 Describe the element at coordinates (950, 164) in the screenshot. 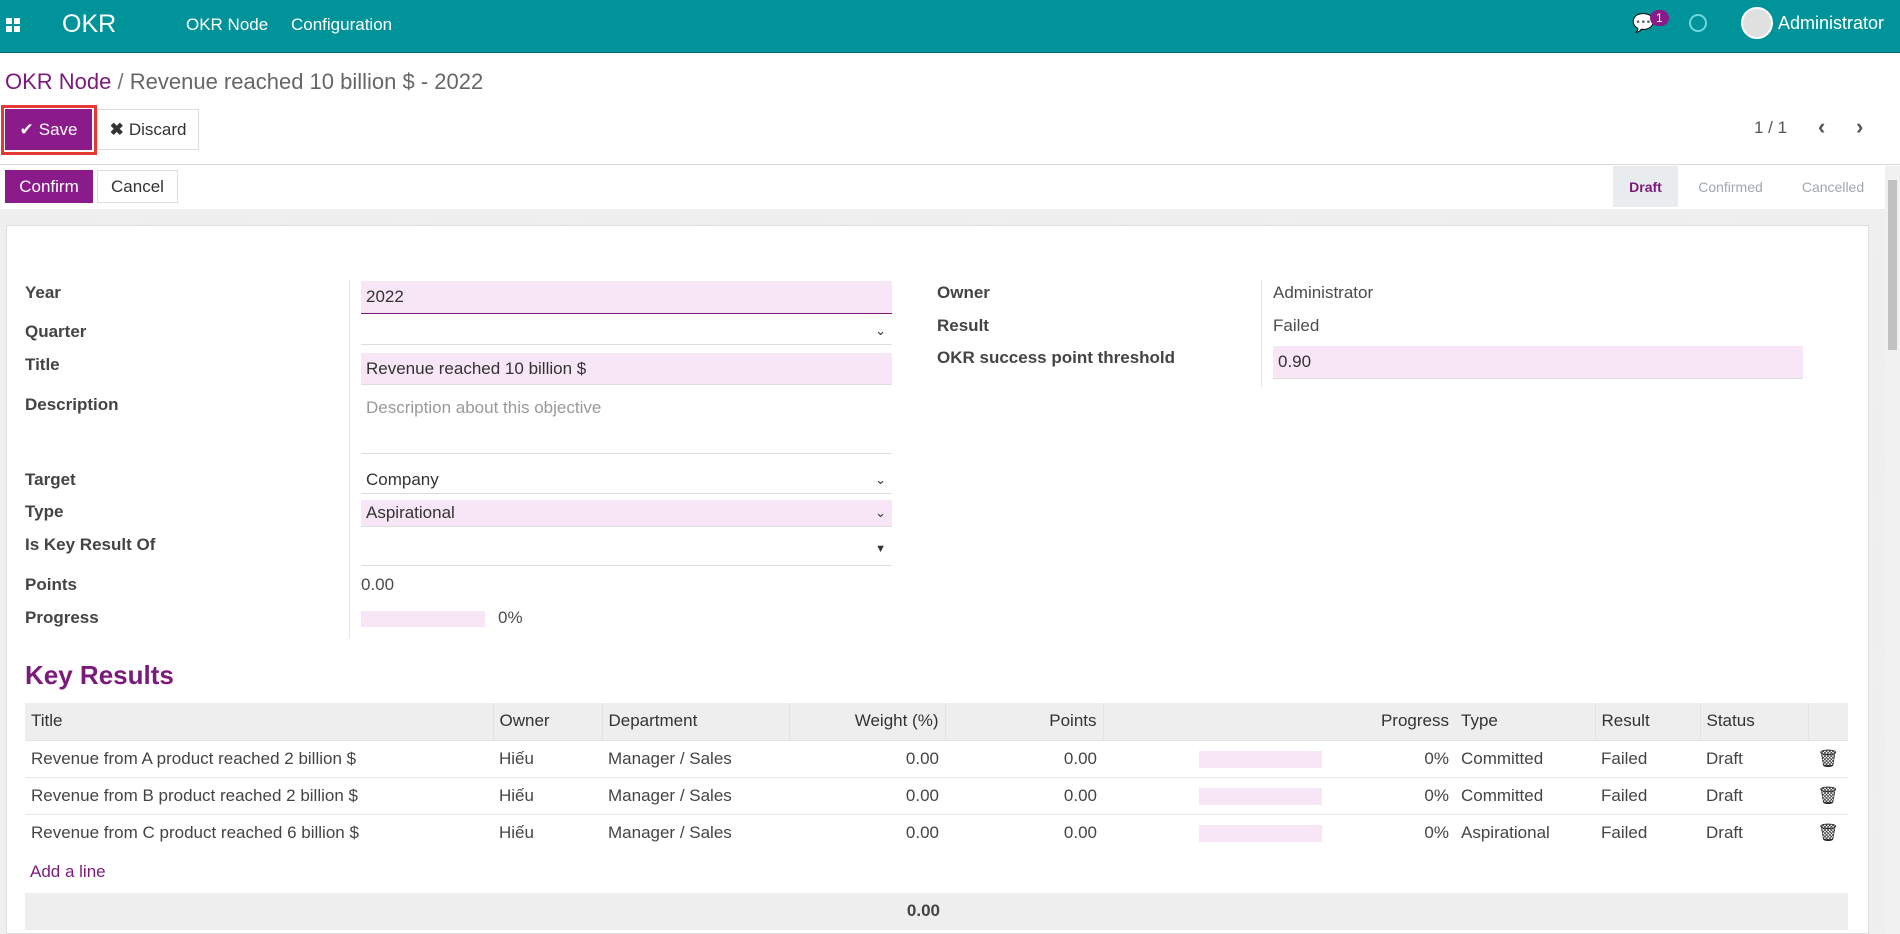

I see `divider` at that location.